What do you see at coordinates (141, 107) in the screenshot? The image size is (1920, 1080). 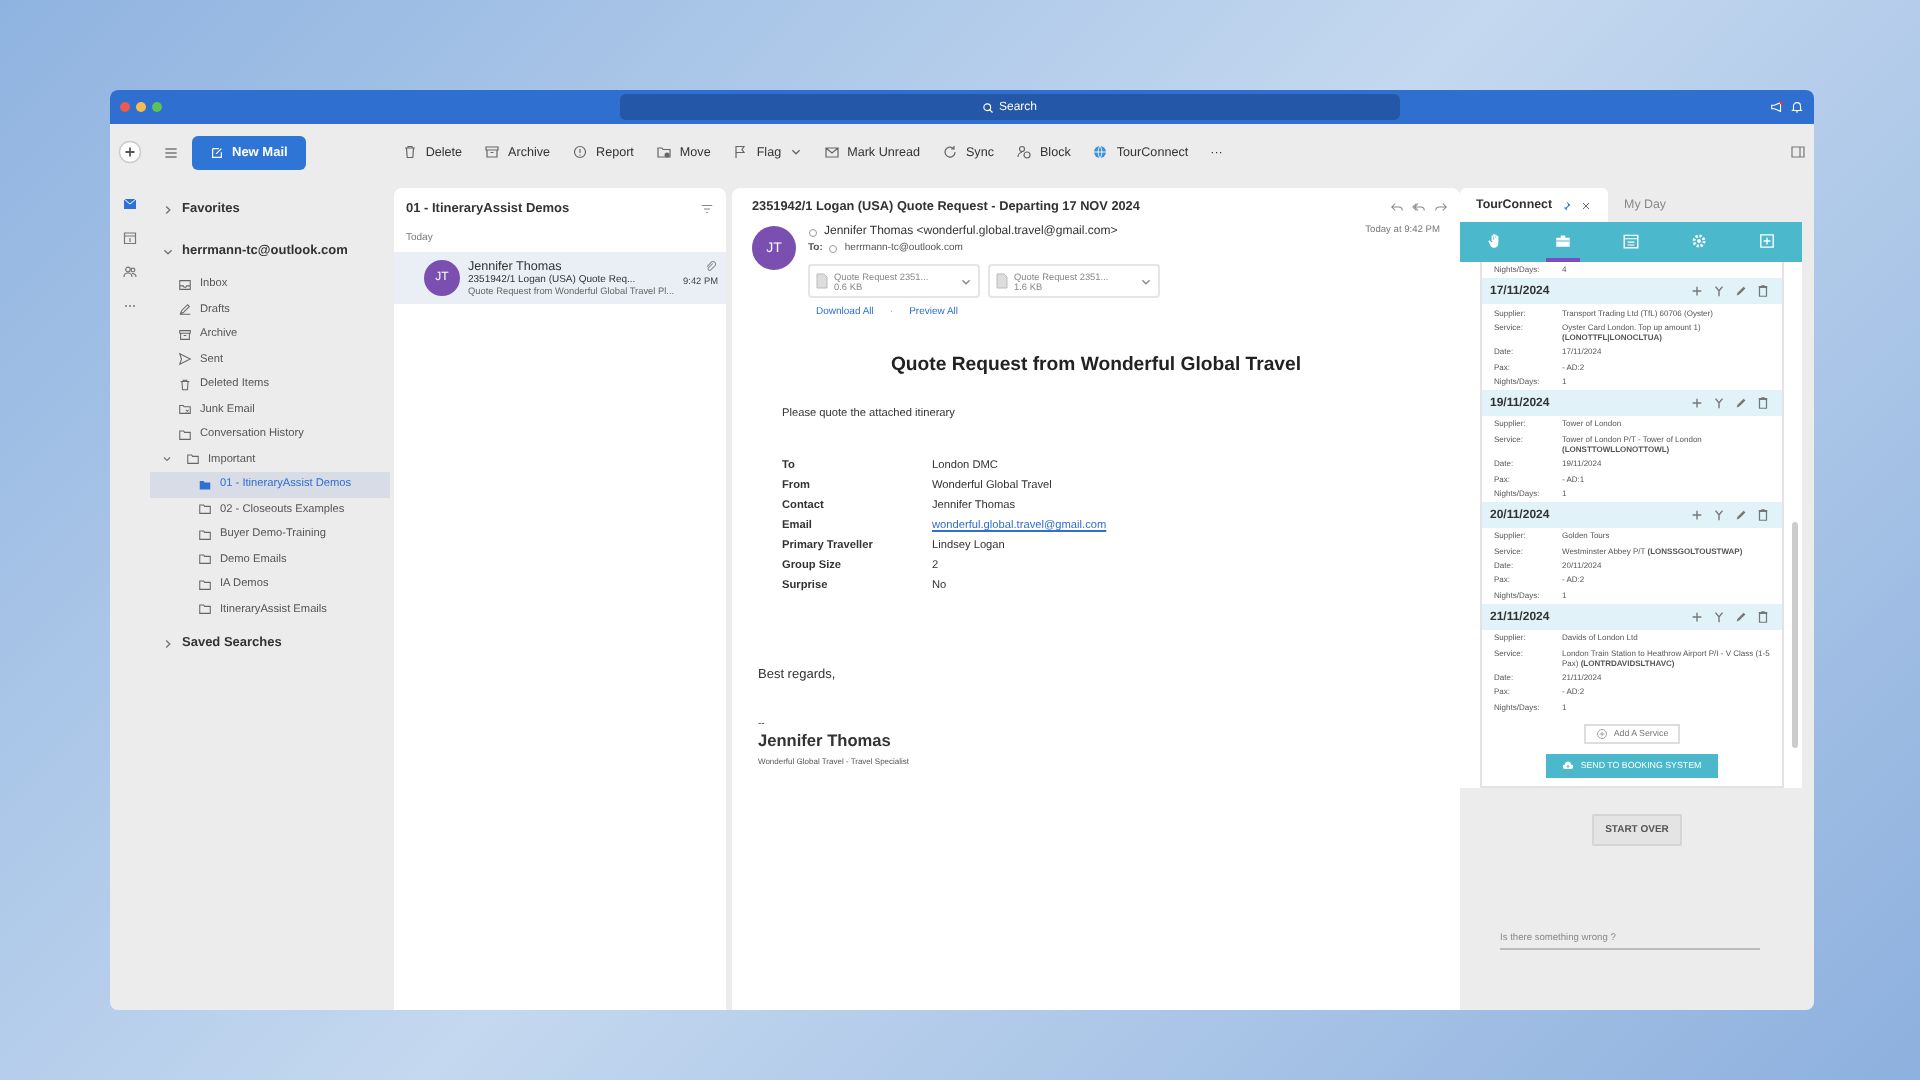 I see `minimize-dot` at bounding box center [141, 107].